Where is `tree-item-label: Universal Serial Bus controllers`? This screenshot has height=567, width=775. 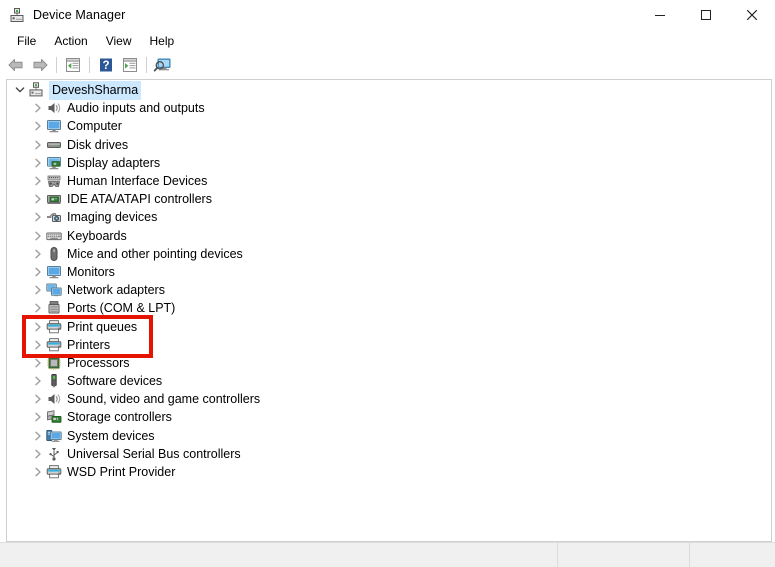 tree-item-label: Universal Serial Bus controllers is located at coordinates (154, 453).